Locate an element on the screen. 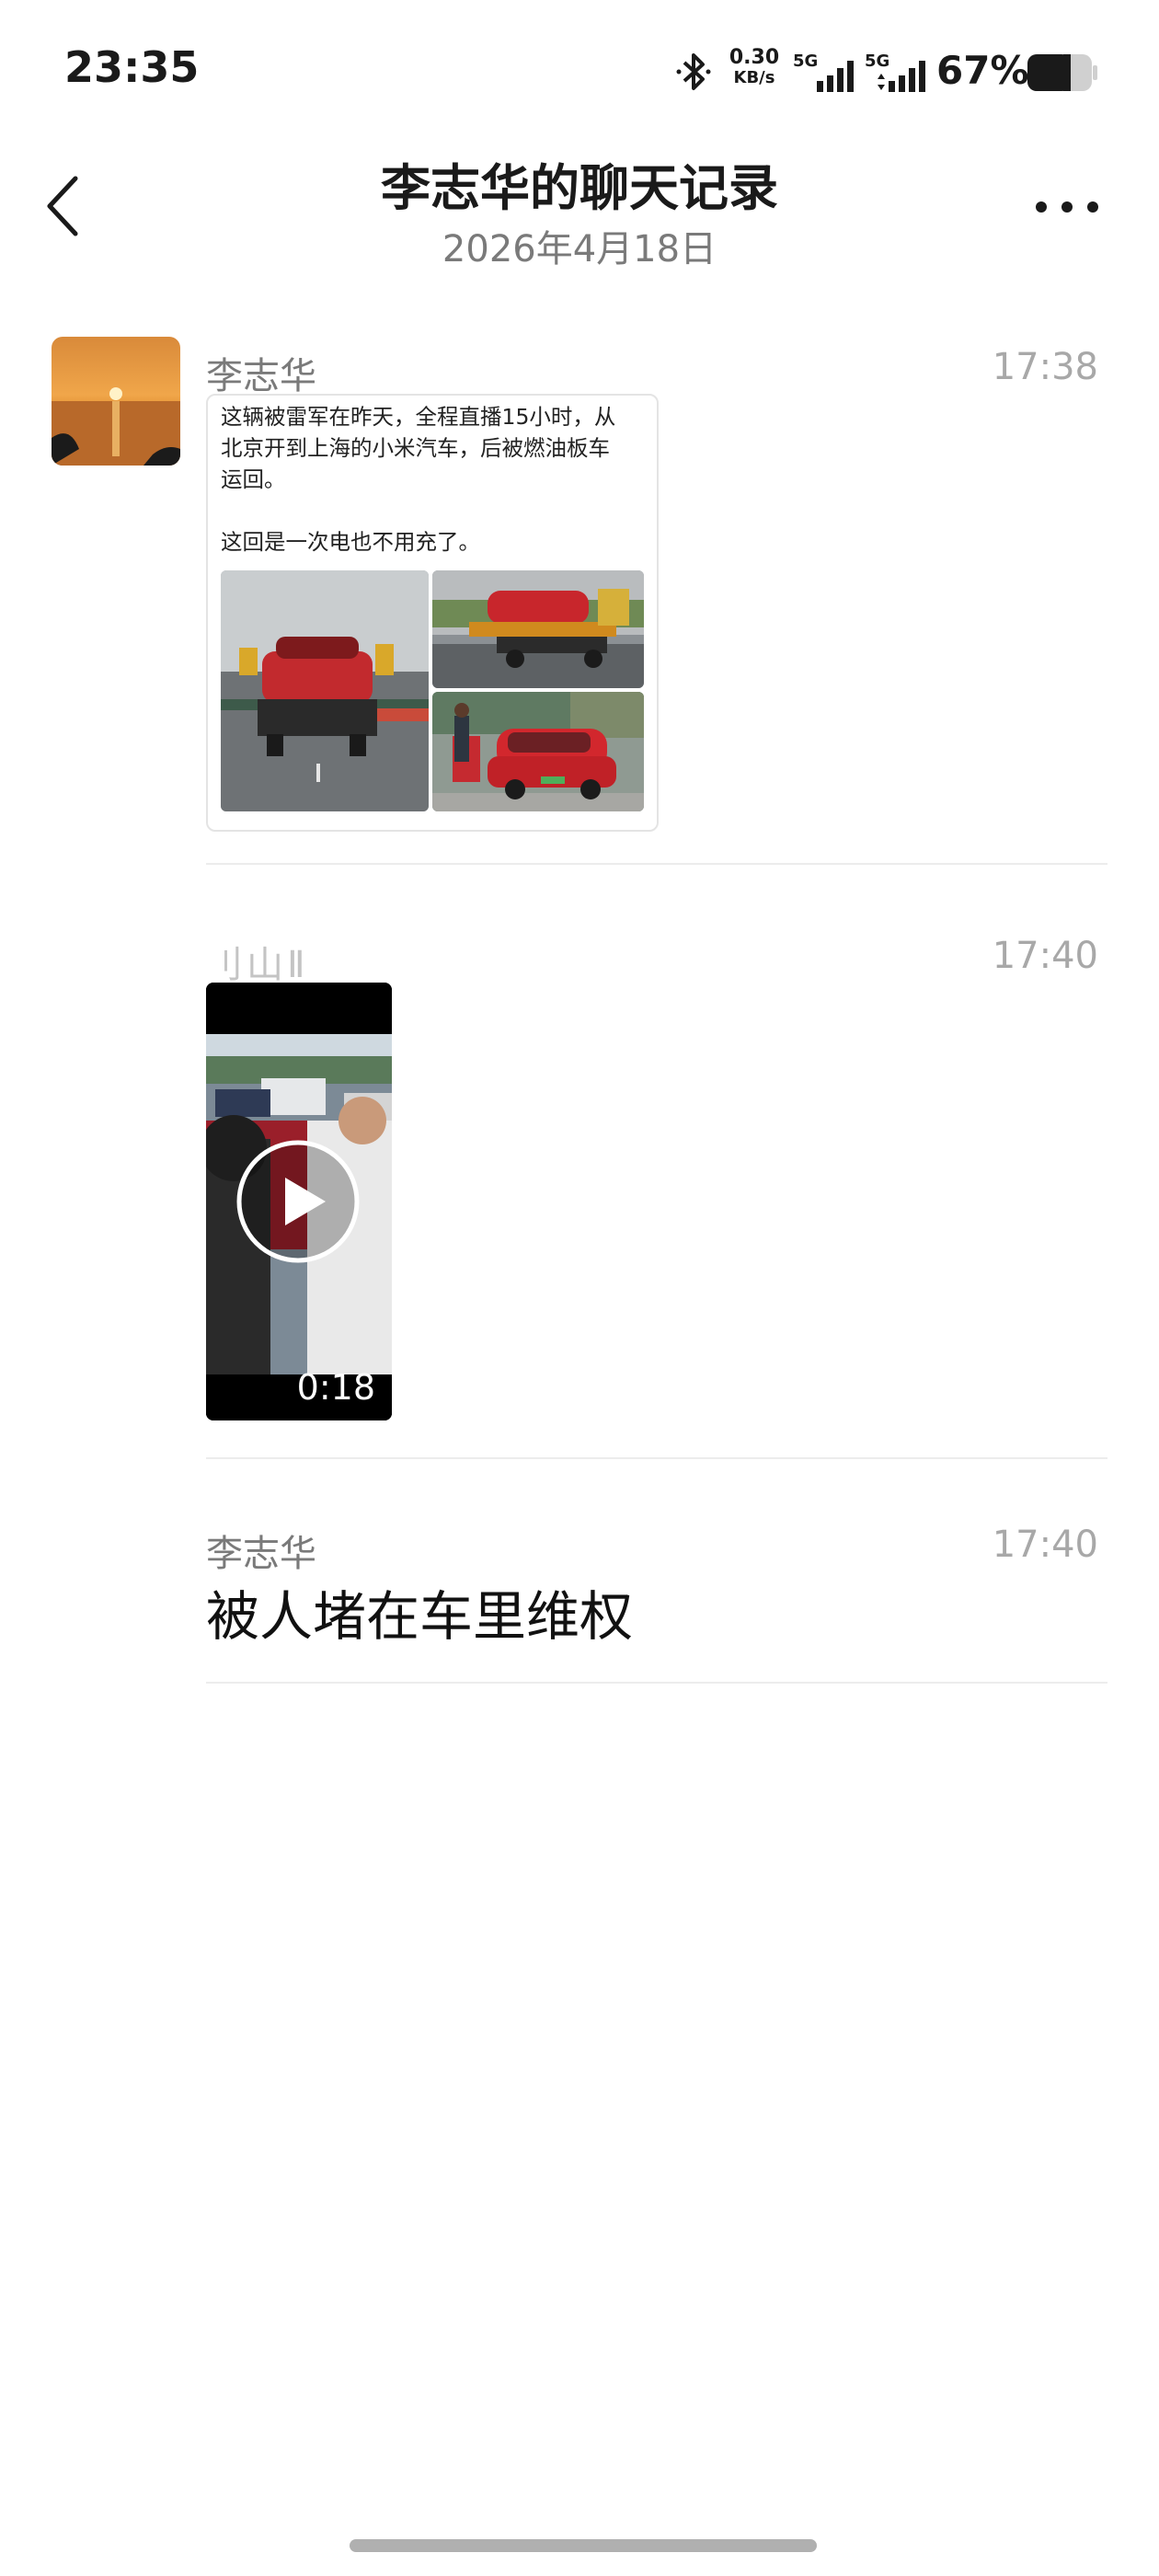 Image resolution: width=1159 pixels, height=2576 pixels. more-dots-icon is located at coordinates (1067, 207).